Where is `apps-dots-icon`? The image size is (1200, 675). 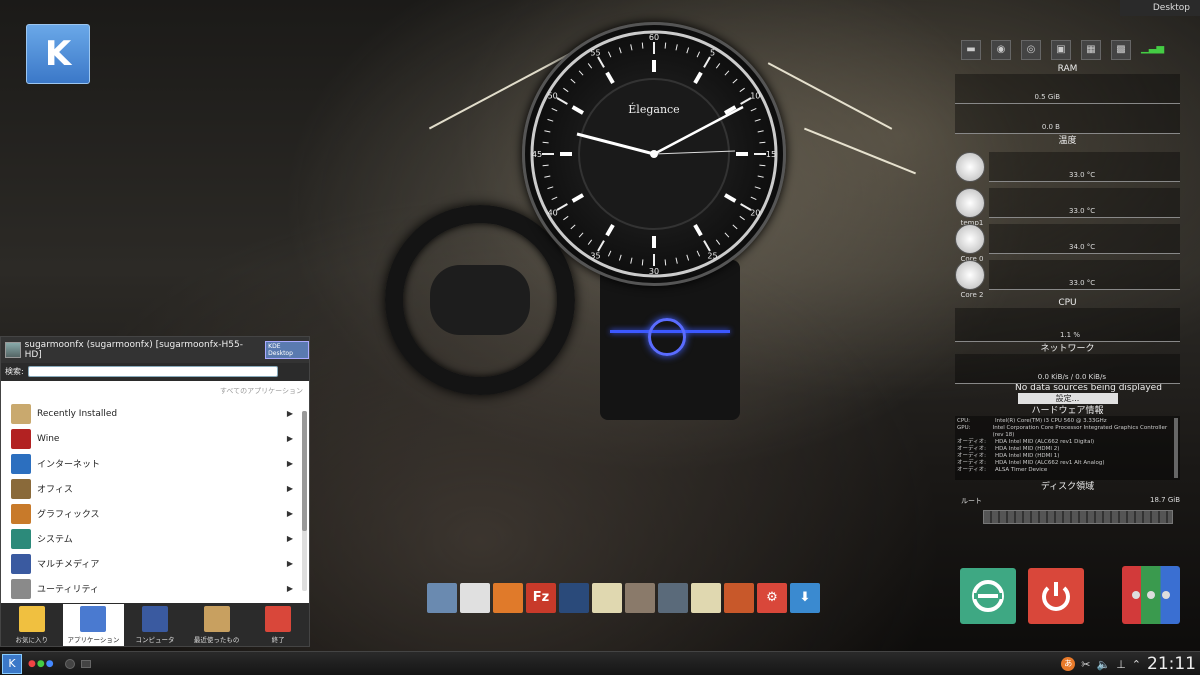 apps-dots-icon is located at coordinates (1151, 595).